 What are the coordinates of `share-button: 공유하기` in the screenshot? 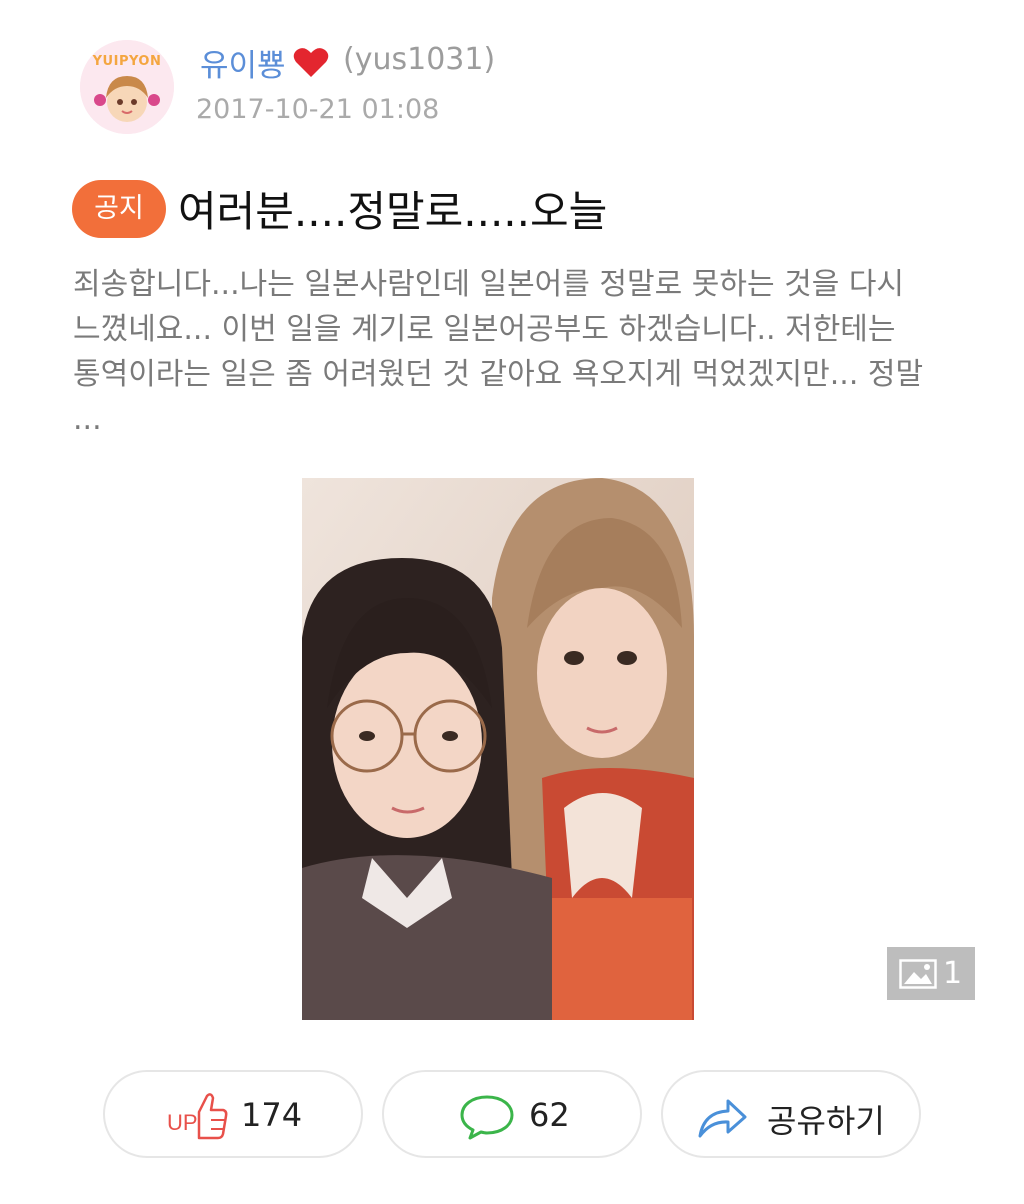 It's located at (791, 1114).